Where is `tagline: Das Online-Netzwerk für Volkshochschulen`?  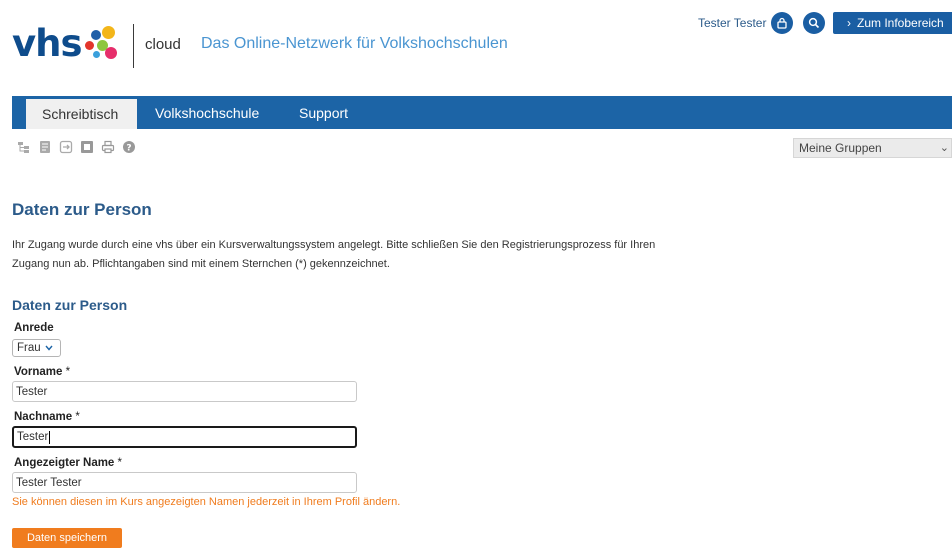
tagline: Das Online-Netzwerk für Volkshochschulen is located at coordinates (354, 43).